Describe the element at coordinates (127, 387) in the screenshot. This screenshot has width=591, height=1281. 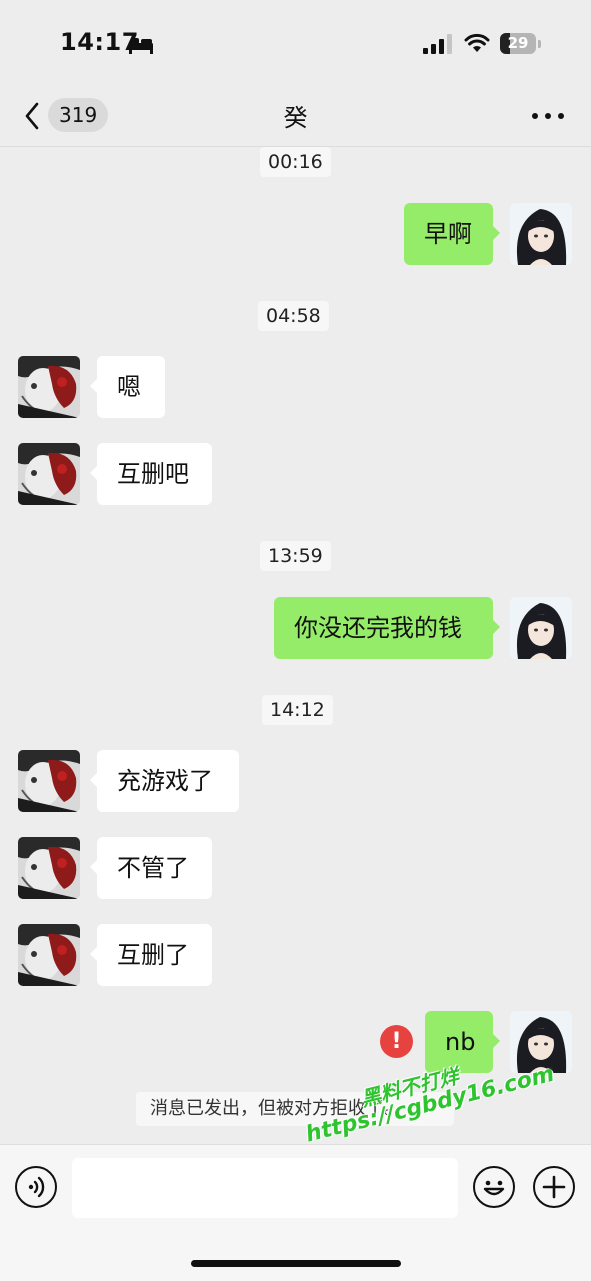
I see `incoming-message-bubble: 嗯` at that location.